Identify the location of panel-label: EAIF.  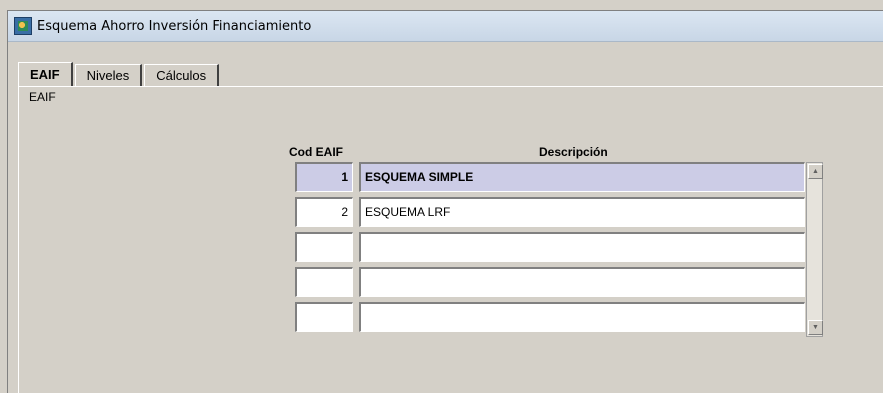
(42, 97).